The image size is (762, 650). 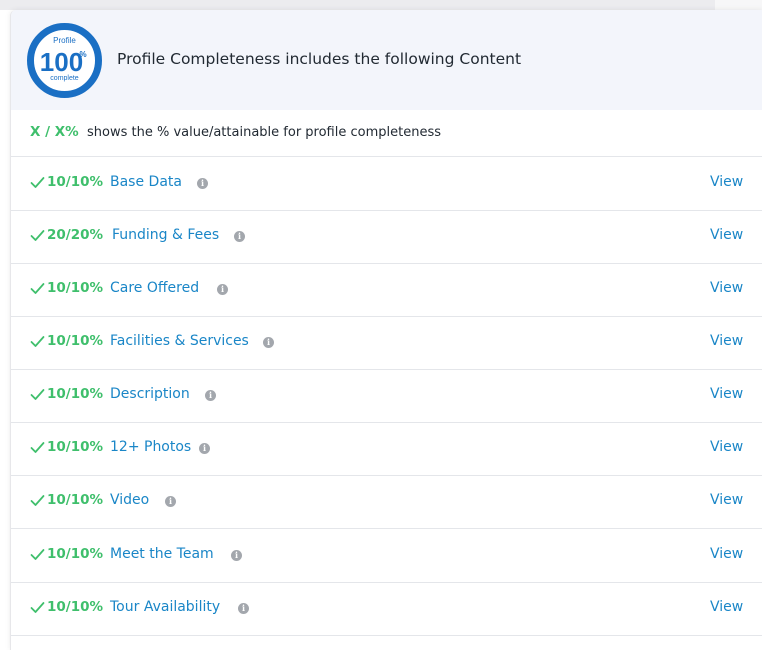 I want to click on list-item: 10/10% 12+ Photos i View, so click(x=386, y=449).